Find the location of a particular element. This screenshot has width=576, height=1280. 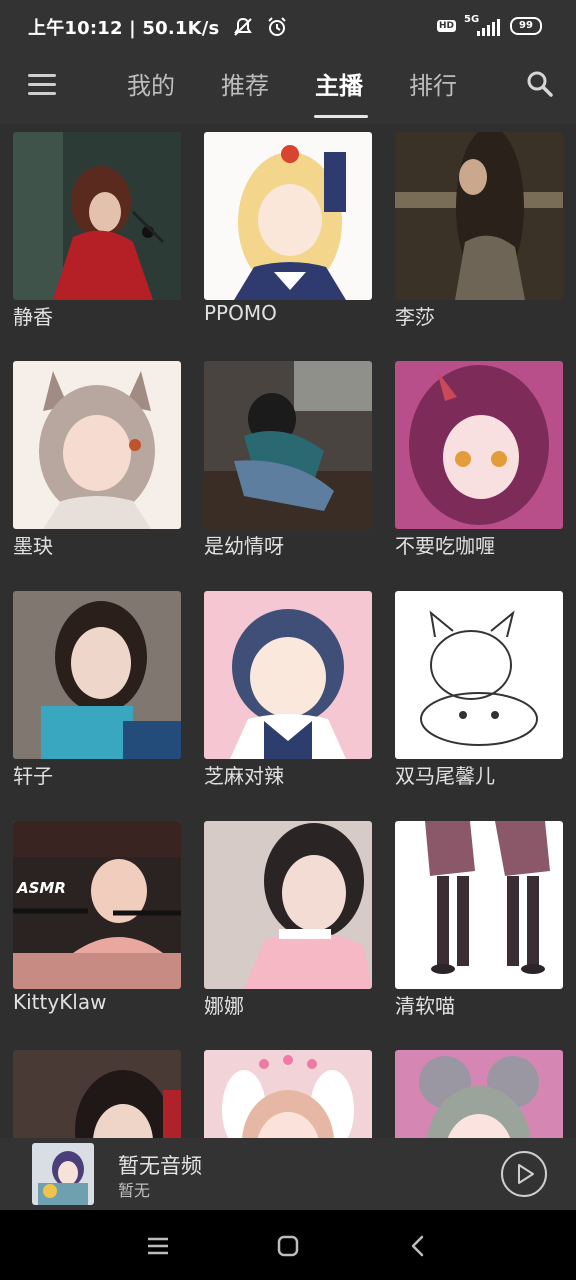

anchor-name: 轩子 is located at coordinates (33, 776).